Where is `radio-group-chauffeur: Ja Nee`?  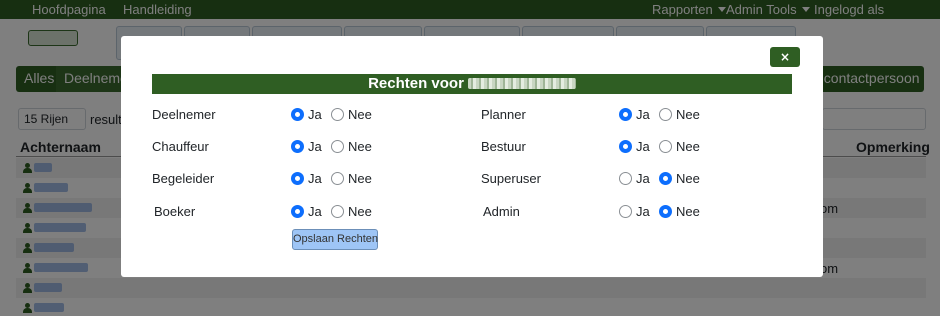 radio-group-chauffeur: Ja Nee is located at coordinates (336, 147).